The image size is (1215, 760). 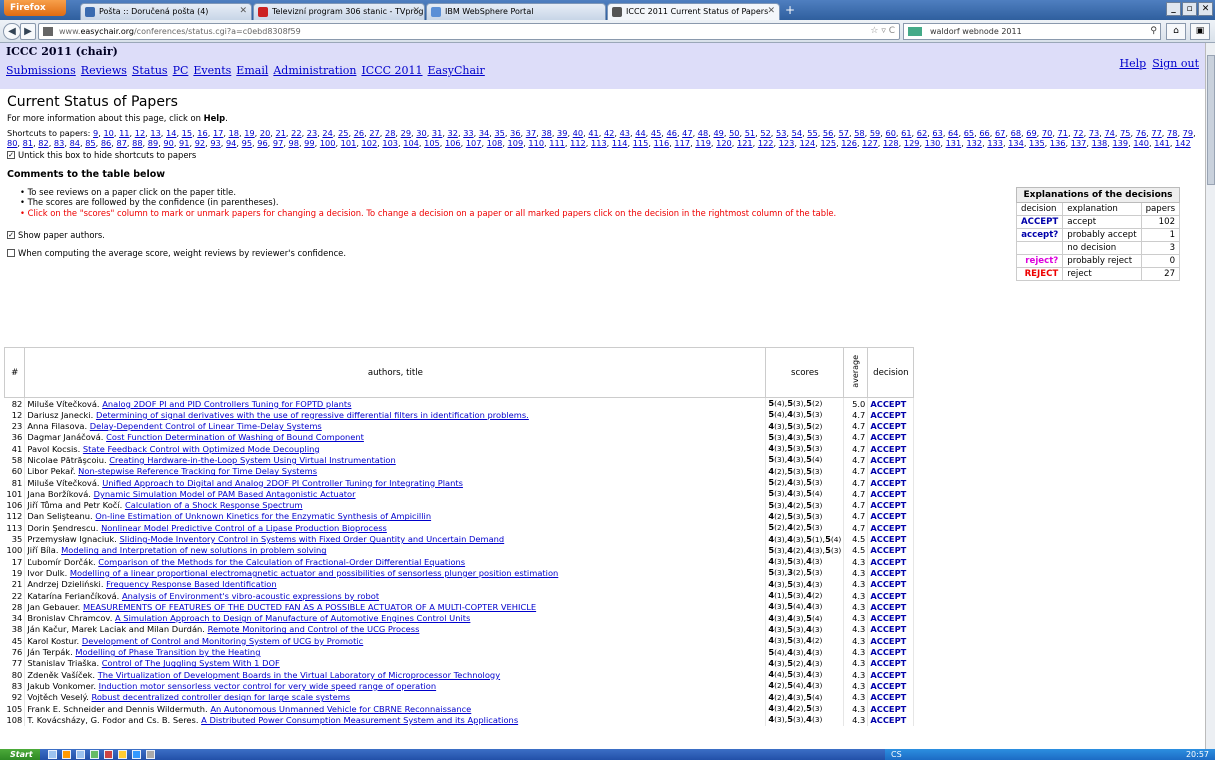 I want to click on paper-scores: 5(4),4(3),5(3), so click(x=805, y=415).